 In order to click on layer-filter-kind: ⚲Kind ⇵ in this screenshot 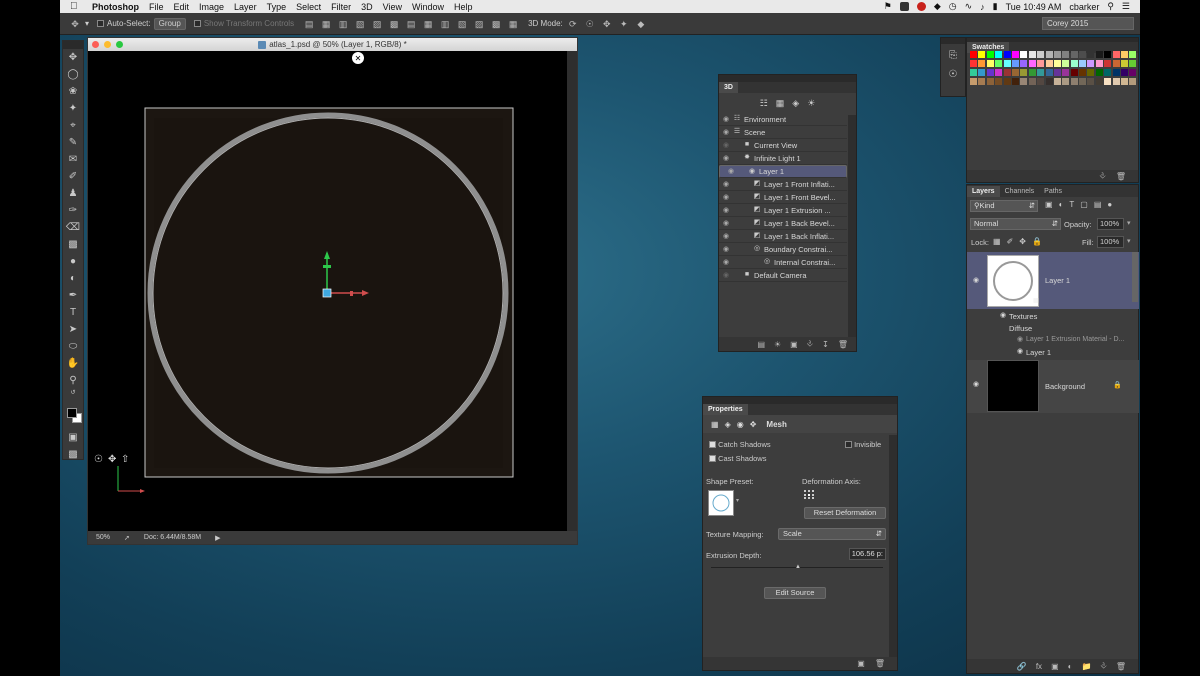, I will do `click(1004, 206)`.